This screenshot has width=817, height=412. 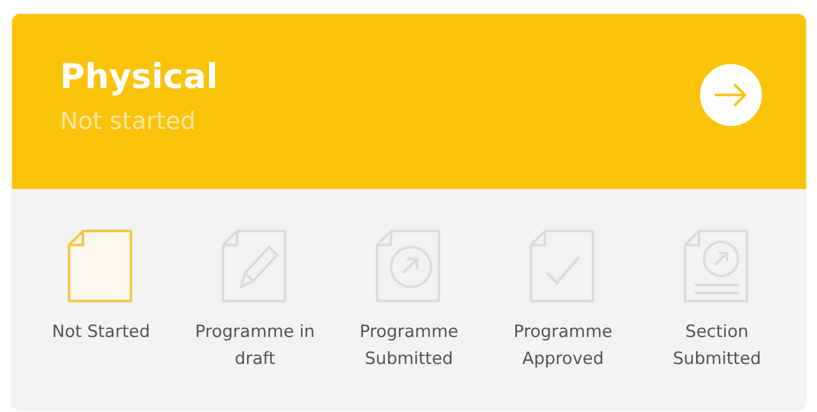 I want to click on stage-label: Not Started, so click(x=101, y=332).